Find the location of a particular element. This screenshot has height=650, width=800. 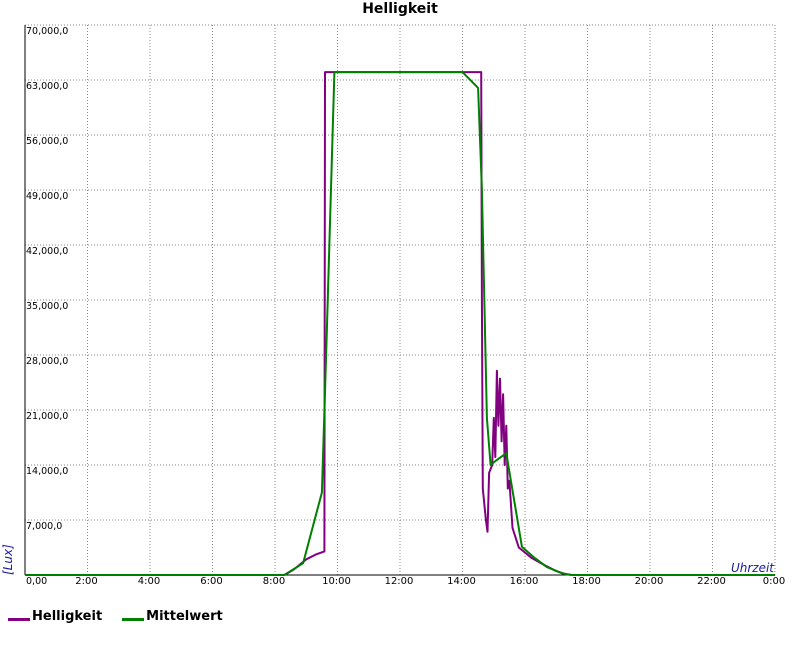

y-tick-label: 35,000,0 is located at coordinates (47, 306).